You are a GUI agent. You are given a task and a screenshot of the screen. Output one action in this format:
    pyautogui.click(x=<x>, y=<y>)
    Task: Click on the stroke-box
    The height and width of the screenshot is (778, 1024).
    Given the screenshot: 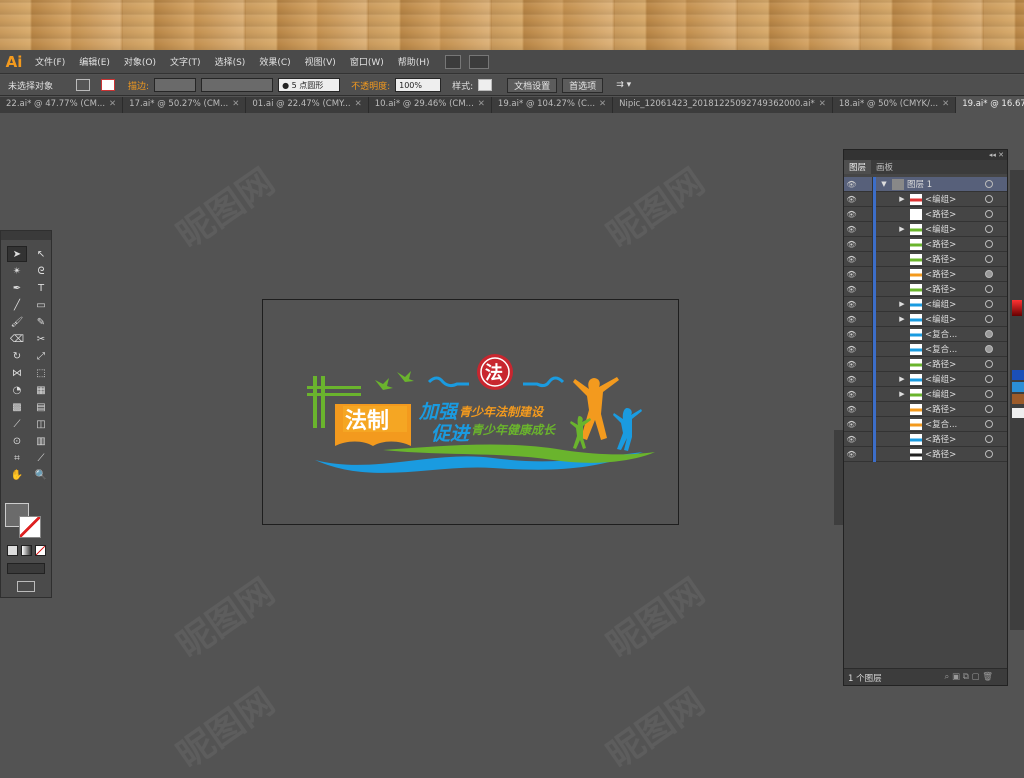 What is the action you would take?
    pyautogui.click(x=30, y=527)
    